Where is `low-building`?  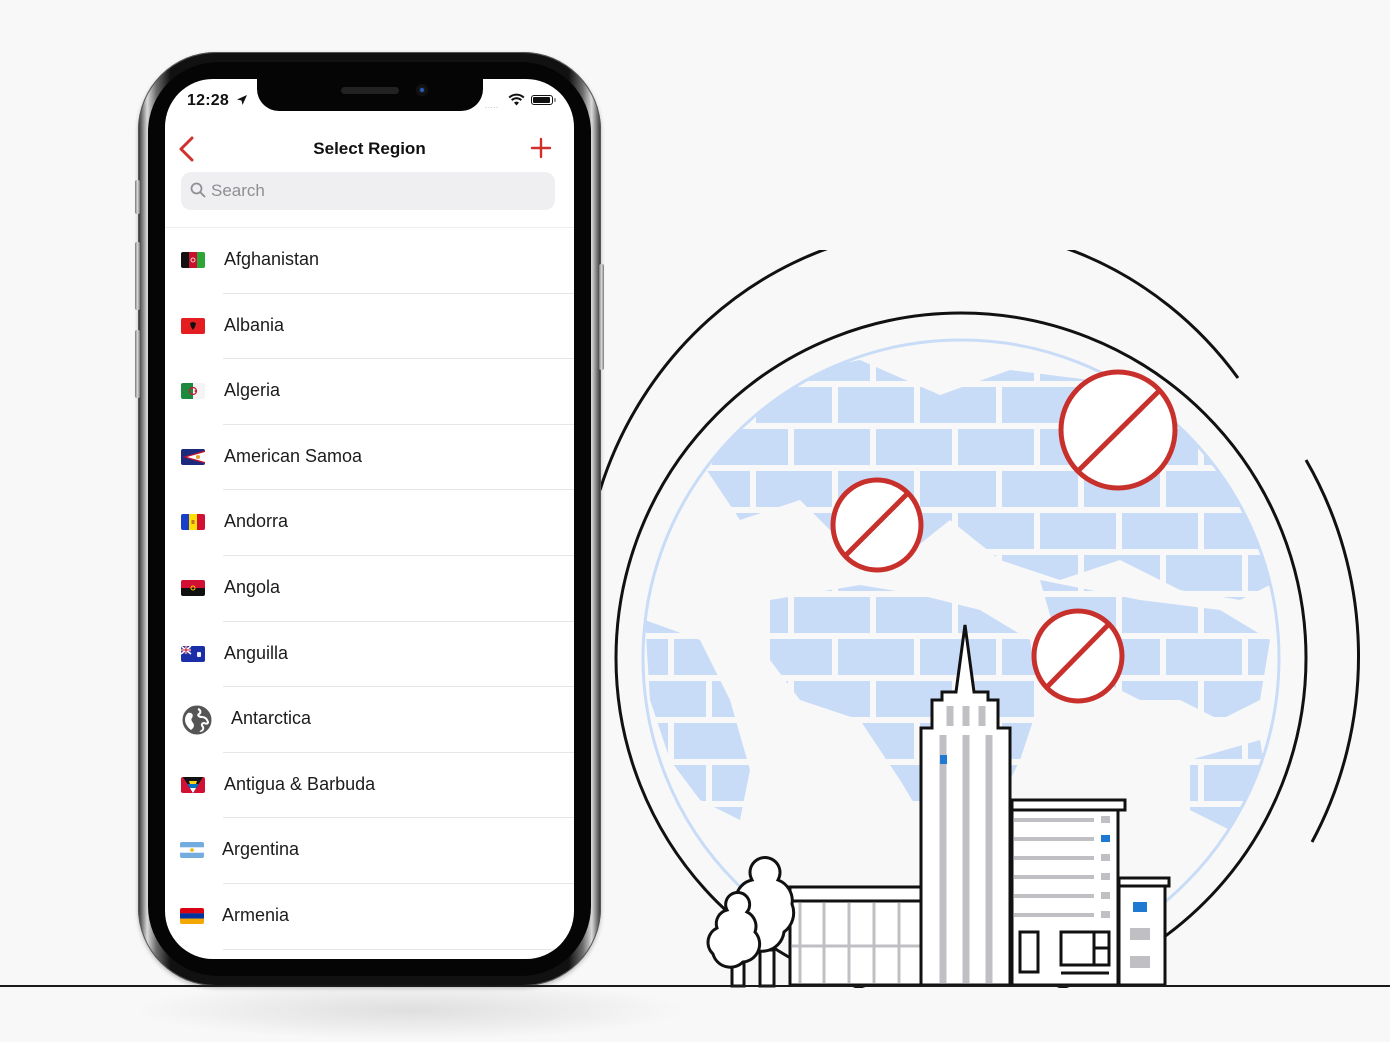 low-building is located at coordinates (856, 936).